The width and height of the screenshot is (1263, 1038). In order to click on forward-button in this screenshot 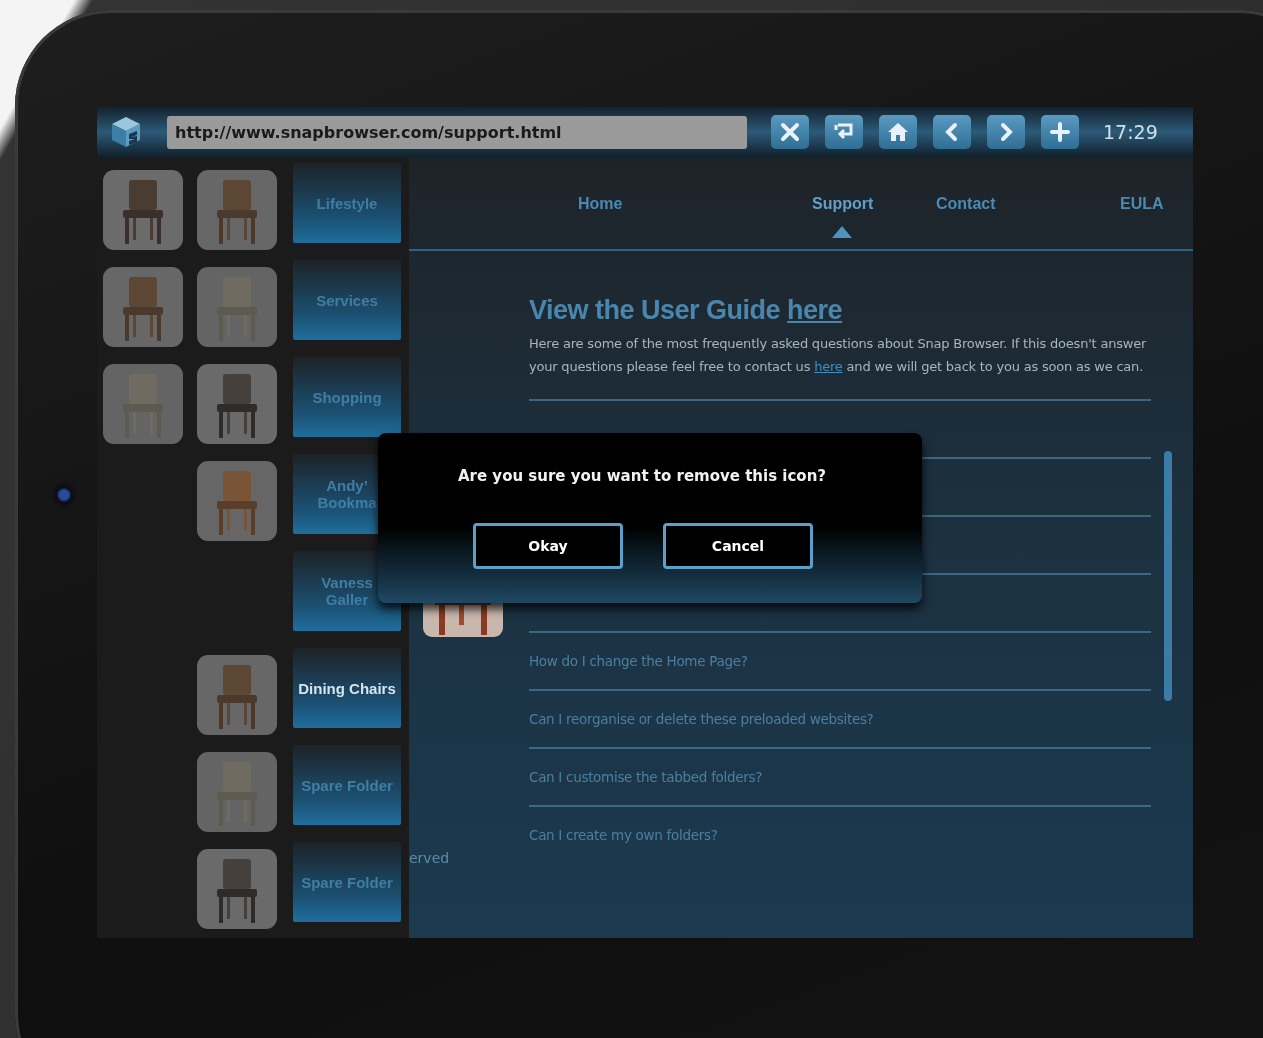, I will do `click(1006, 132)`.